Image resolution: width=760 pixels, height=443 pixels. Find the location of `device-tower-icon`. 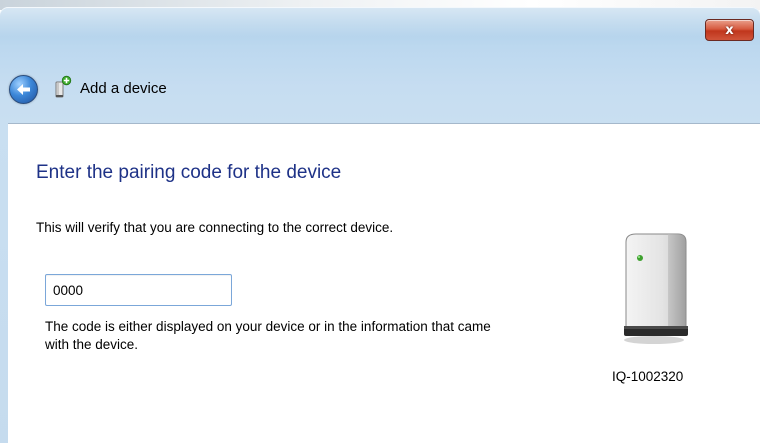

device-tower-icon is located at coordinates (656, 288).